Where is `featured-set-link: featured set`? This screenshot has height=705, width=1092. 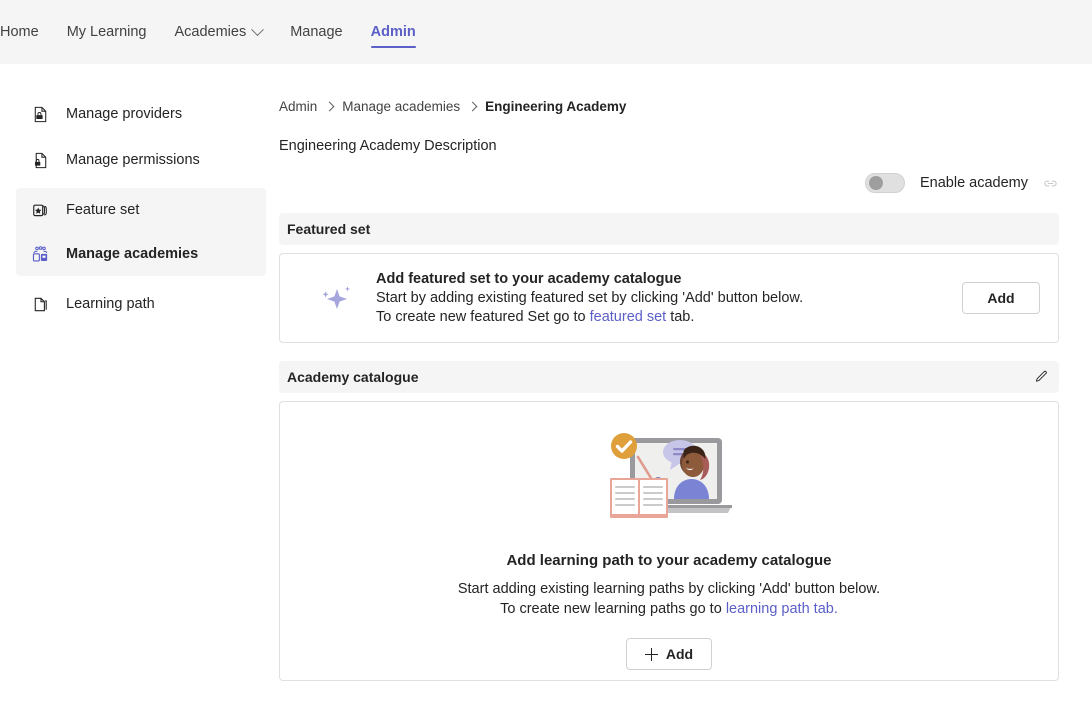 featured-set-link: featured set is located at coordinates (628, 317).